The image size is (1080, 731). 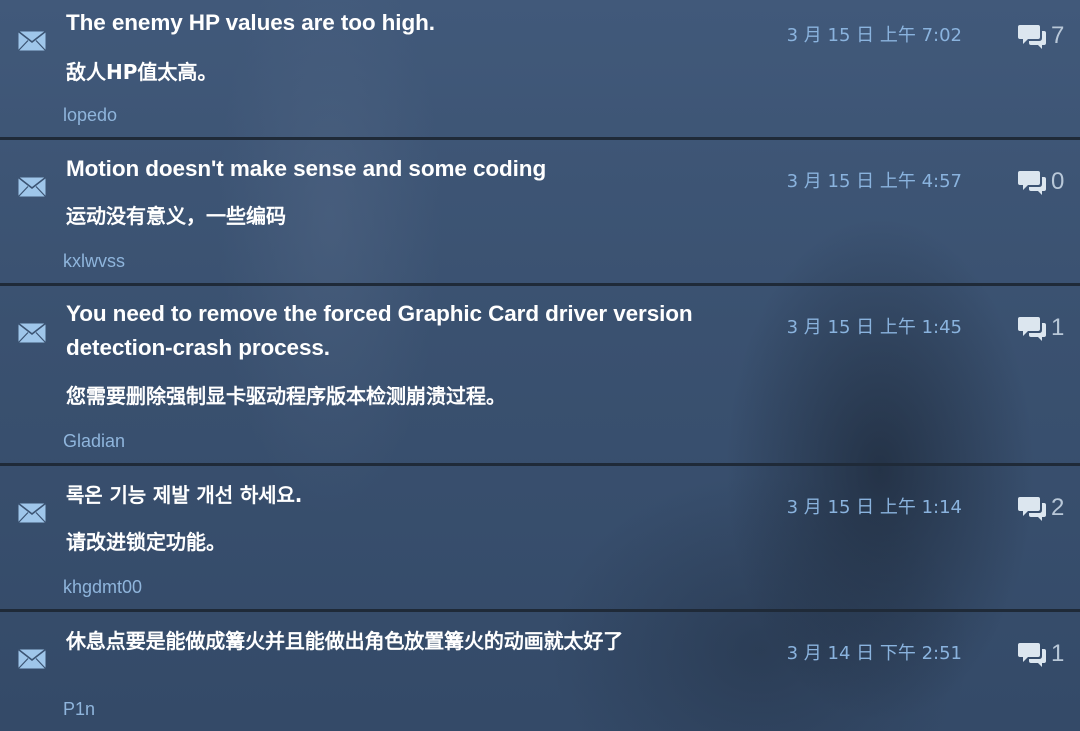 What do you see at coordinates (1058, 35) in the screenshot?
I see `reply-count: 7` at bounding box center [1058, 35].